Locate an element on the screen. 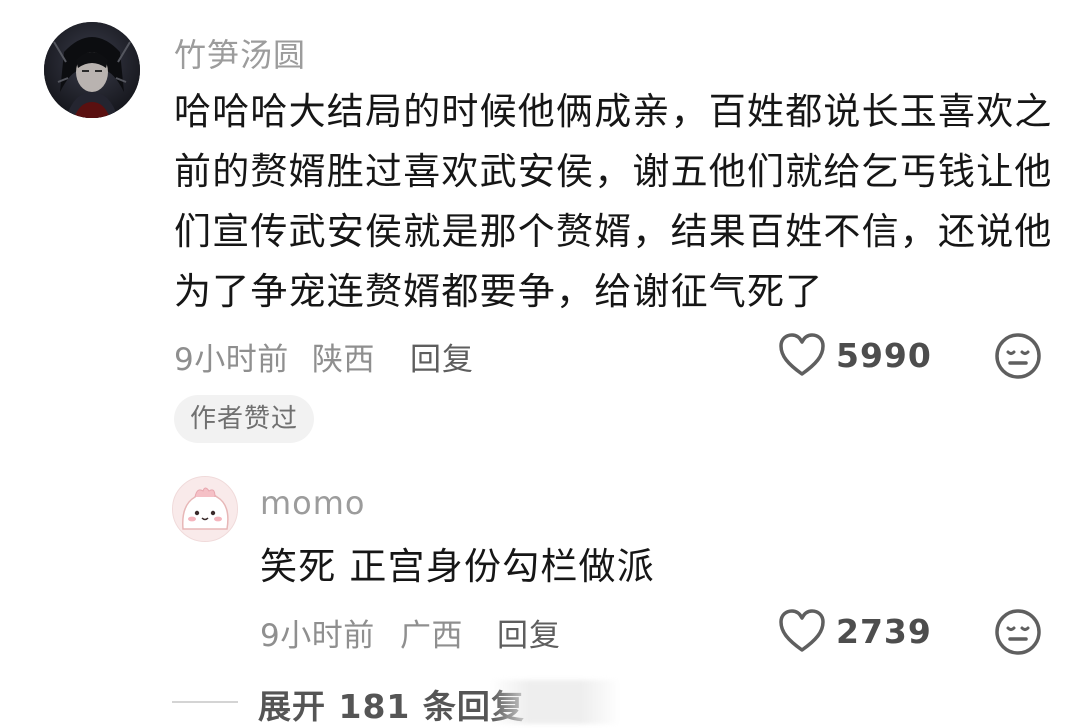 The width and height of the screenshot is (1080, 728). reply-emoji-button is located at coordinates (1018, 634).